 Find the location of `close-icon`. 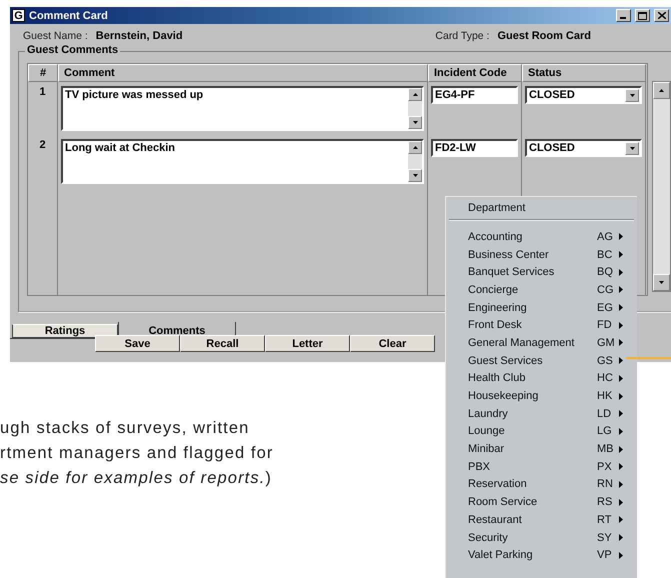

close-icon is located at coordinates (662, 15).